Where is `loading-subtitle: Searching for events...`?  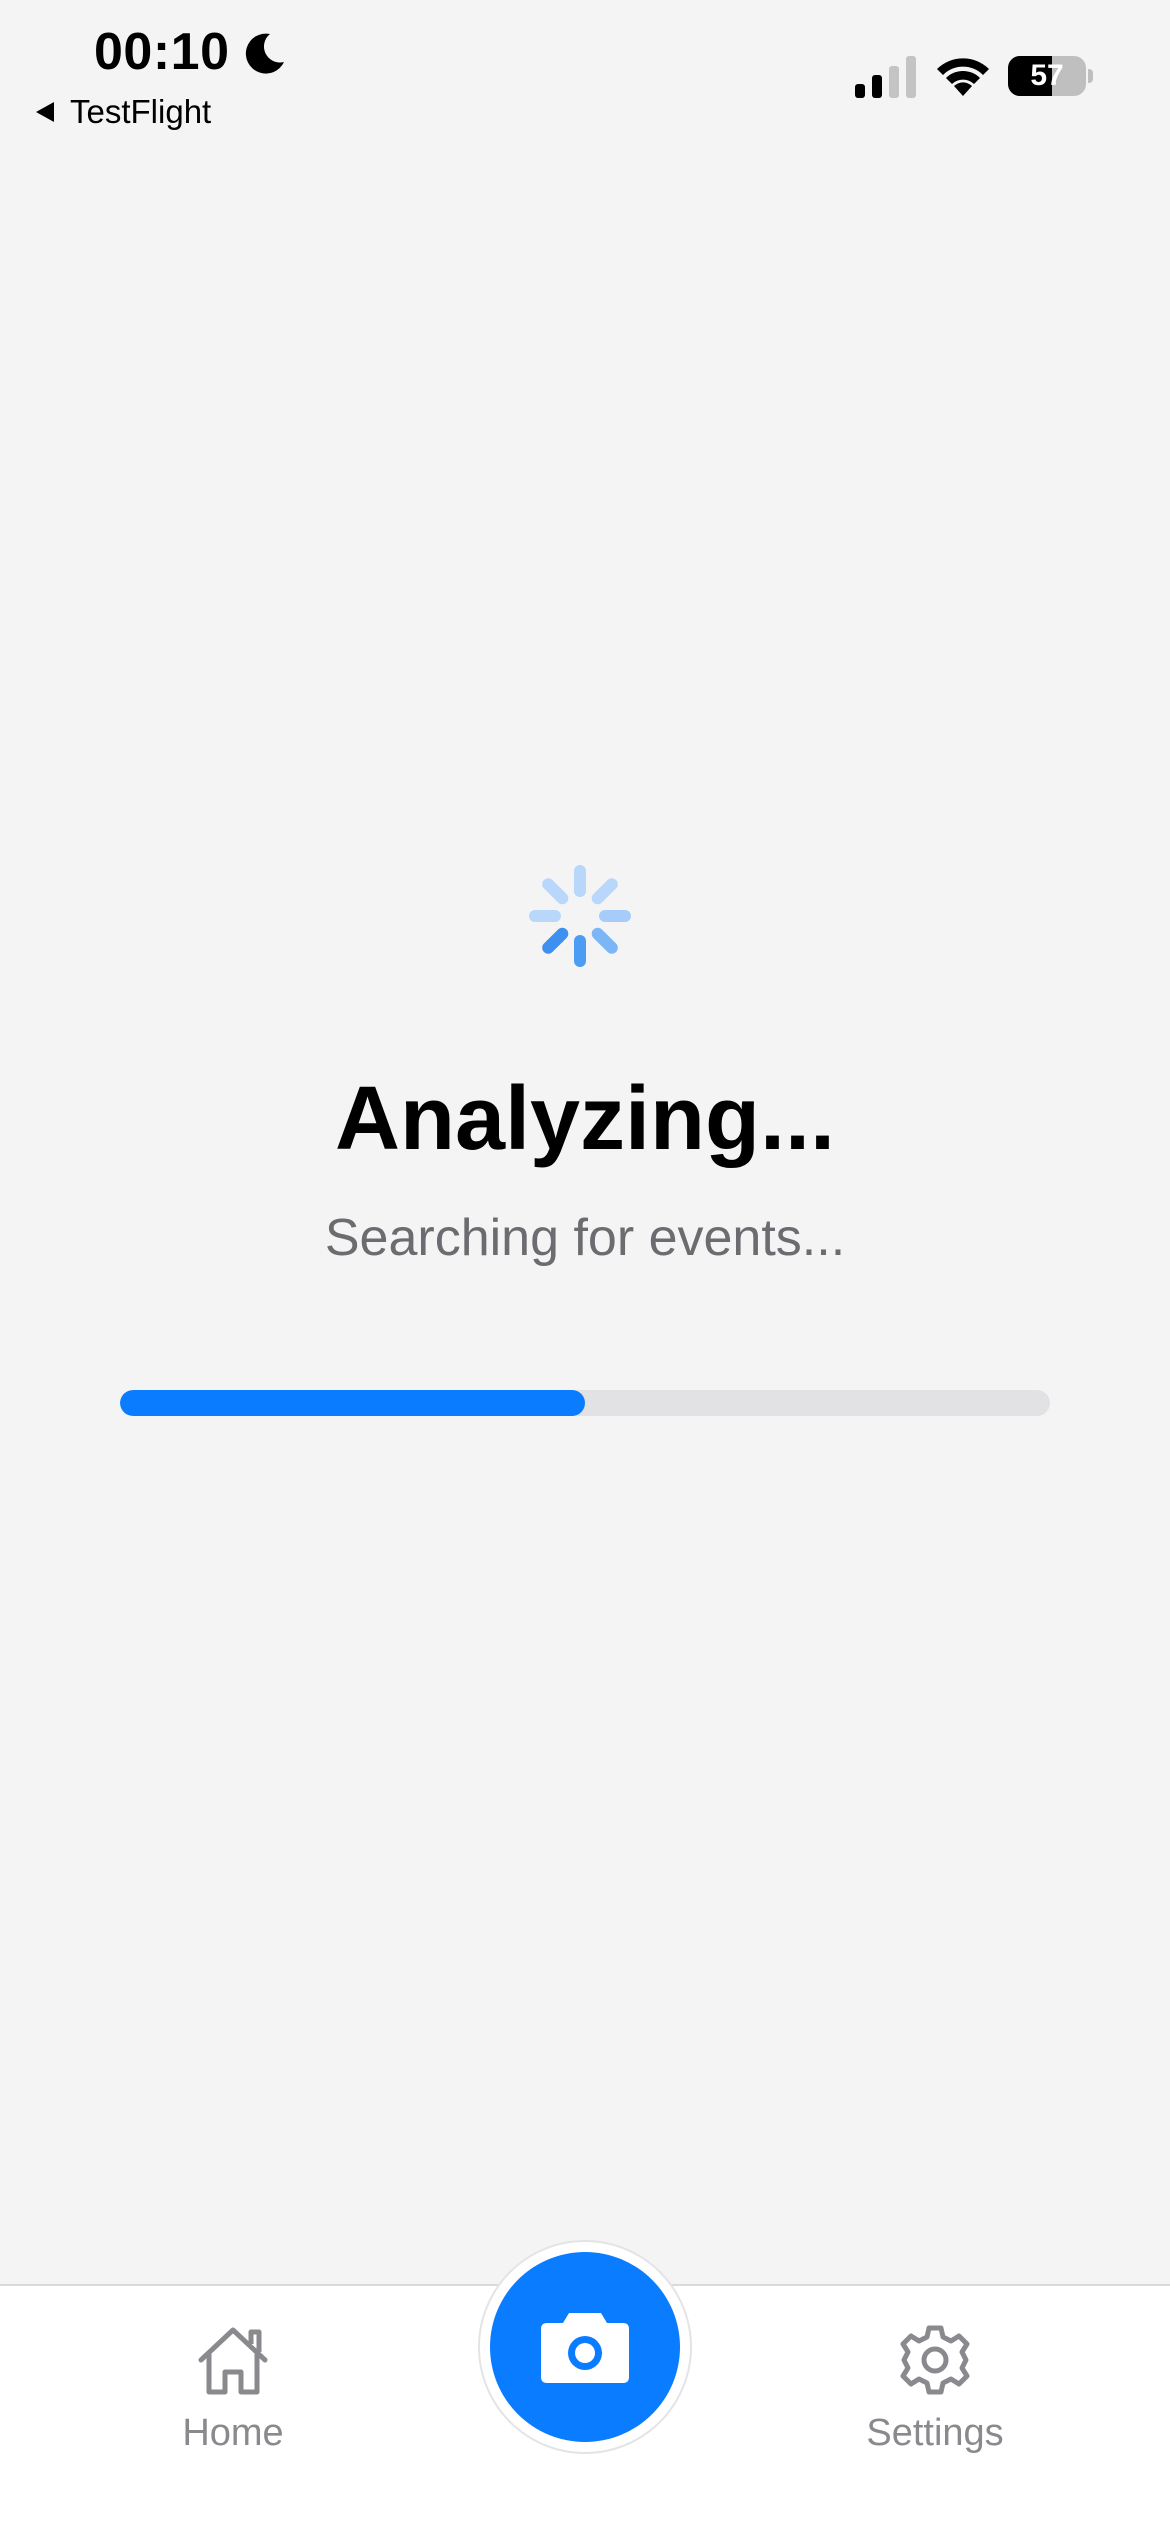
loading-subtitle: Searching for events... is located at coordinates (585, 1238).